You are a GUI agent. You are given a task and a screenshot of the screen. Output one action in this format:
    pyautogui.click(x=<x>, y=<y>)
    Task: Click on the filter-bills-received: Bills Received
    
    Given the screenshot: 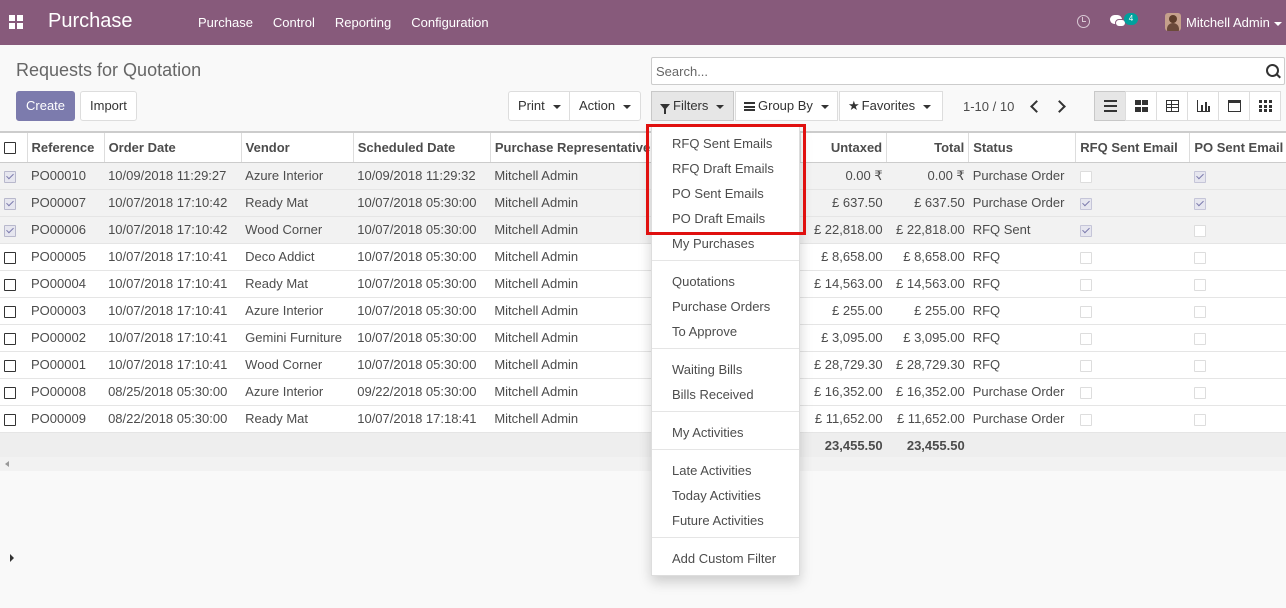 What is the action you would take?
    pyautogui.click(x=713, y=394)
    